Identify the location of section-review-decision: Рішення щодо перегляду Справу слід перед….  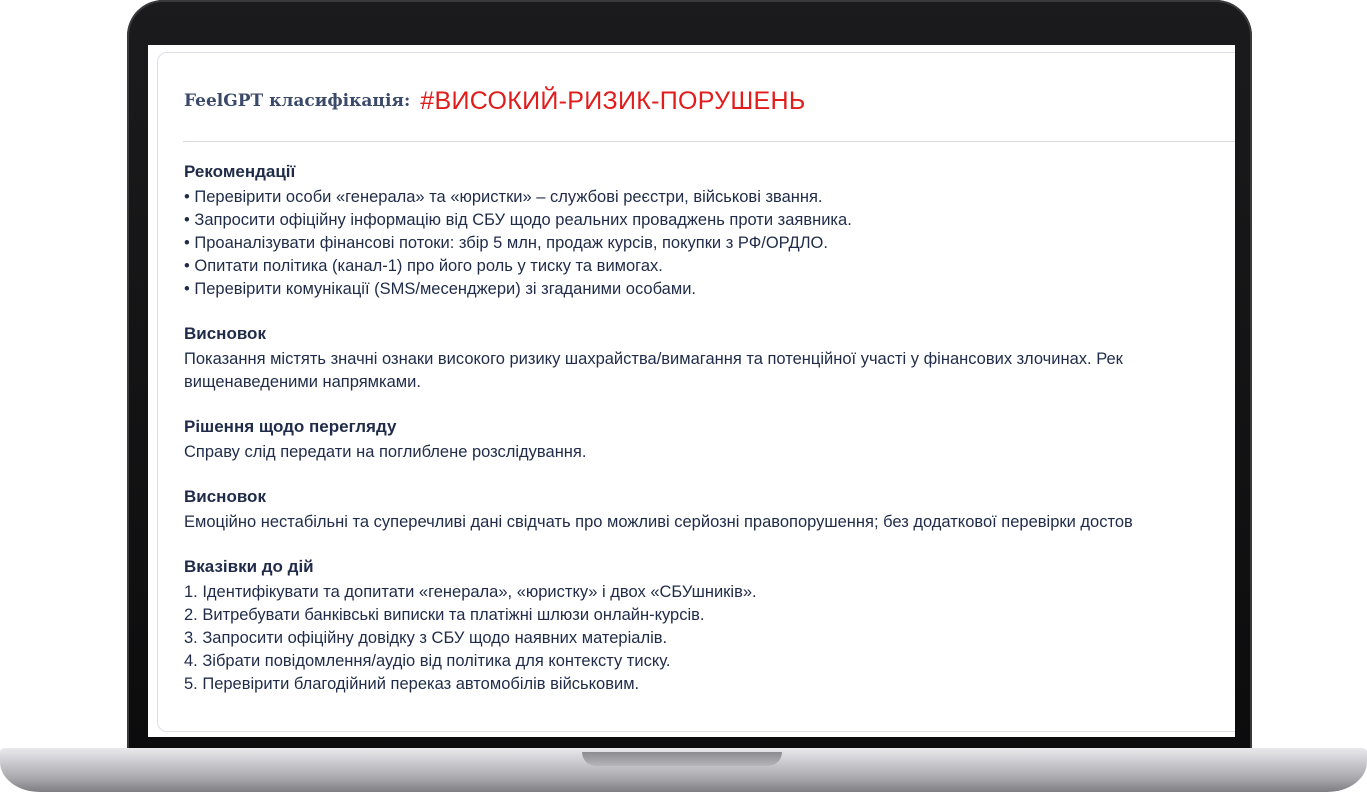
(709, 439).